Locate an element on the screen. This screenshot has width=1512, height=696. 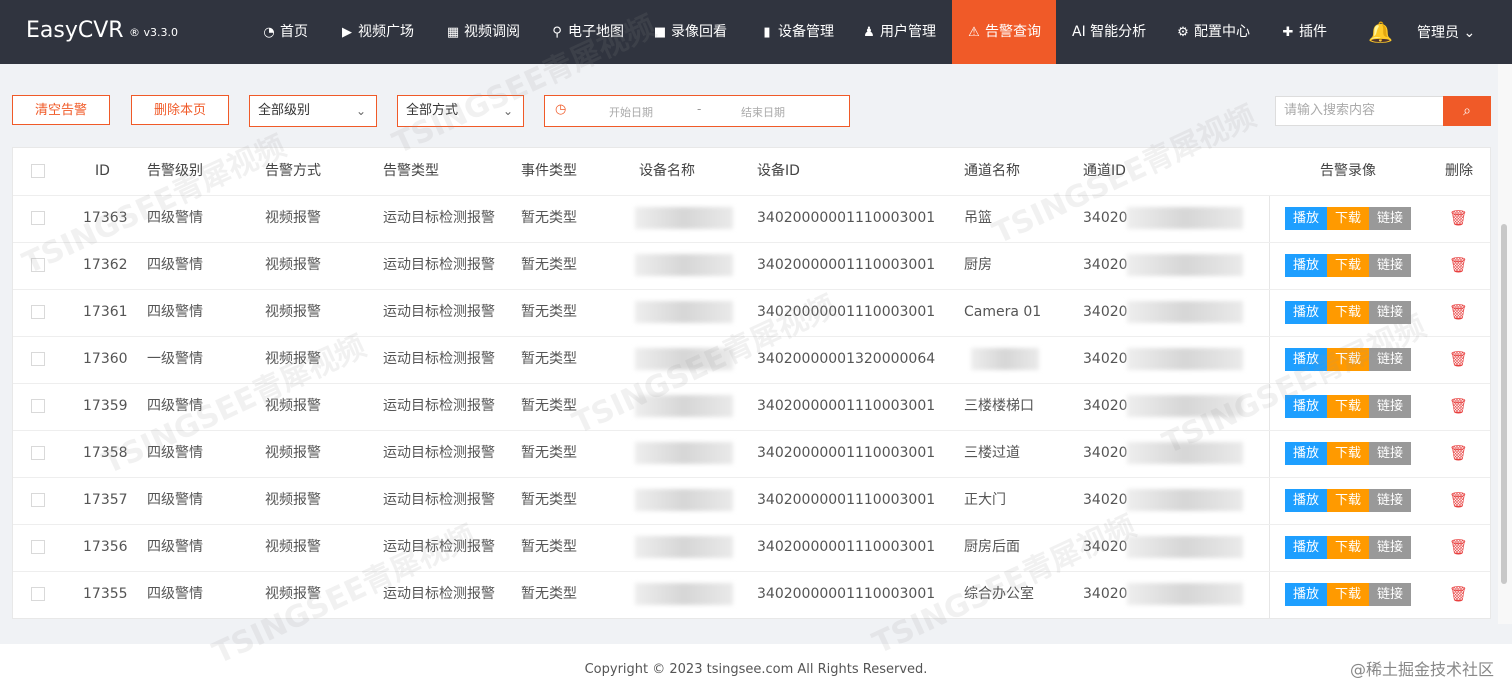
nav-item-8: AI 智能分析 is located at coordinates (1109, 32).